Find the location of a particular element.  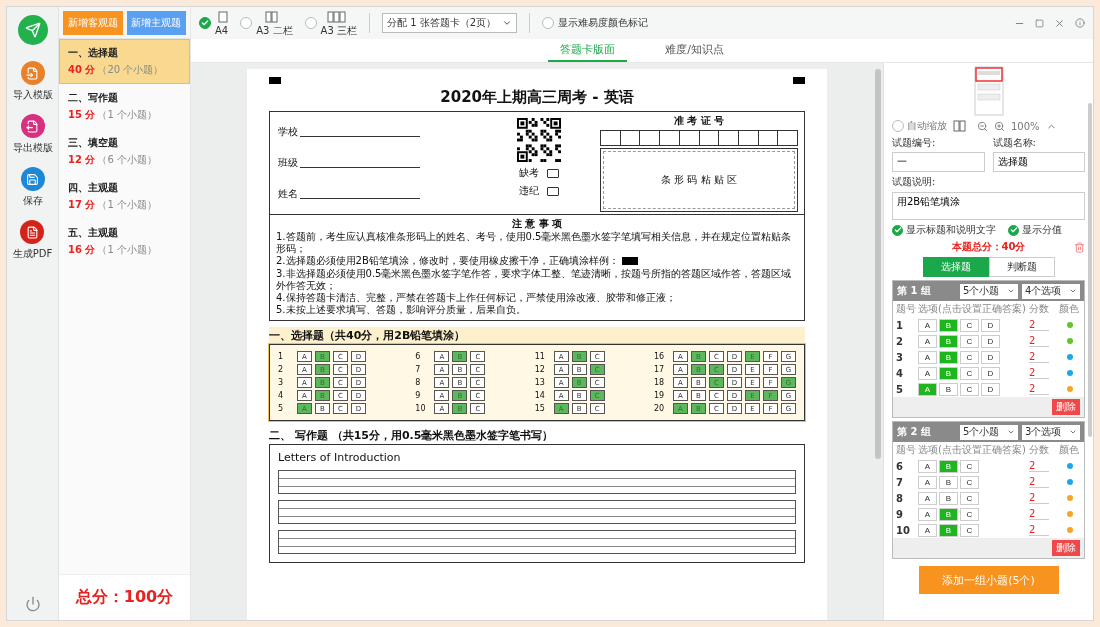

display-option: 显示标题和说明文字 is located at coordinates (944, 230).